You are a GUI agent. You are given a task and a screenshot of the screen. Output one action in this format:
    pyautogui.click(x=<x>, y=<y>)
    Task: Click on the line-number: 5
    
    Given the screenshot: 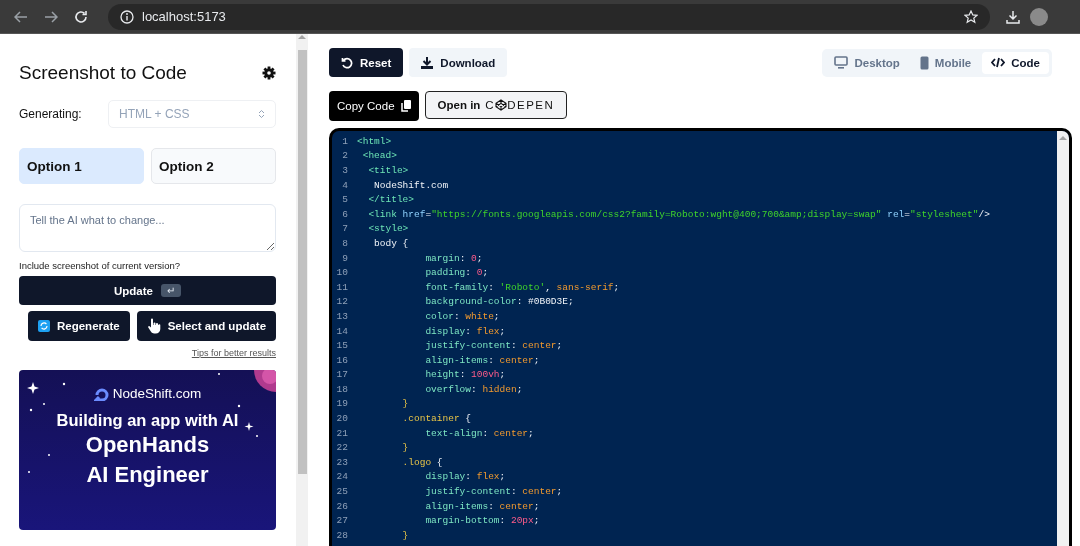 What is the action you would take?
    pyautogui.click(x=345, y=200)
    